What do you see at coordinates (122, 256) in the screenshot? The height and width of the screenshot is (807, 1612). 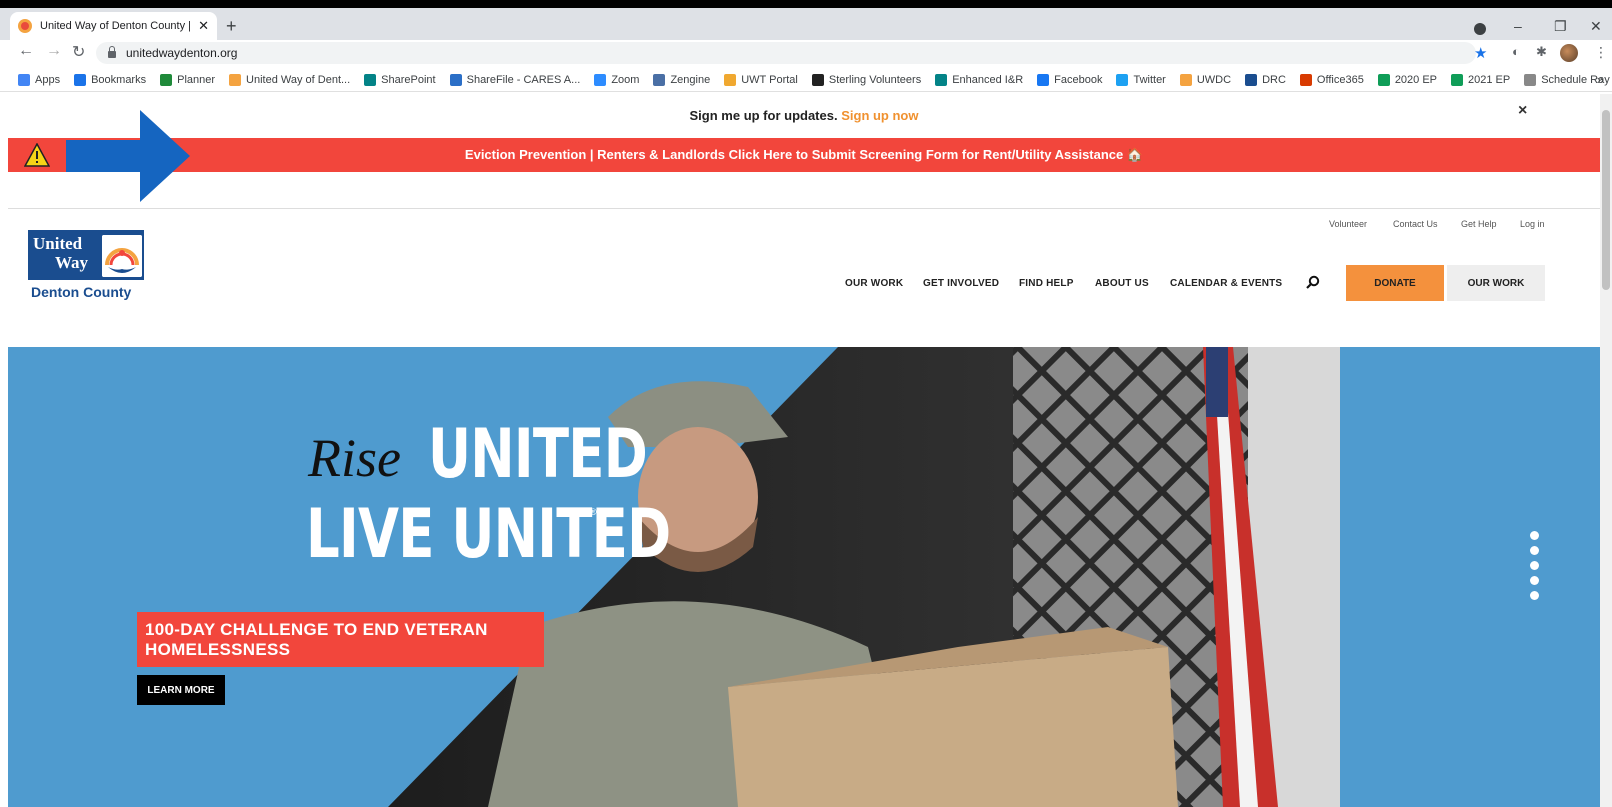 I see `united-way-emblem-icon` at bounding box center [122, 256].